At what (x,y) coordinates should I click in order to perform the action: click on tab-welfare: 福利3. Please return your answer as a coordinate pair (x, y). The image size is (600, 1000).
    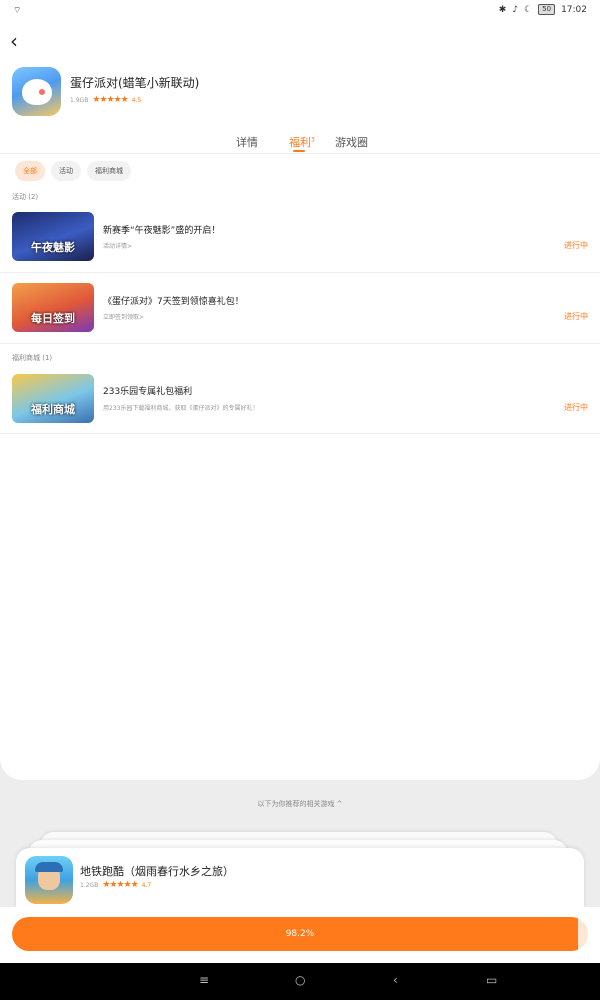
    Looking at the image, I should click on (302, 142).